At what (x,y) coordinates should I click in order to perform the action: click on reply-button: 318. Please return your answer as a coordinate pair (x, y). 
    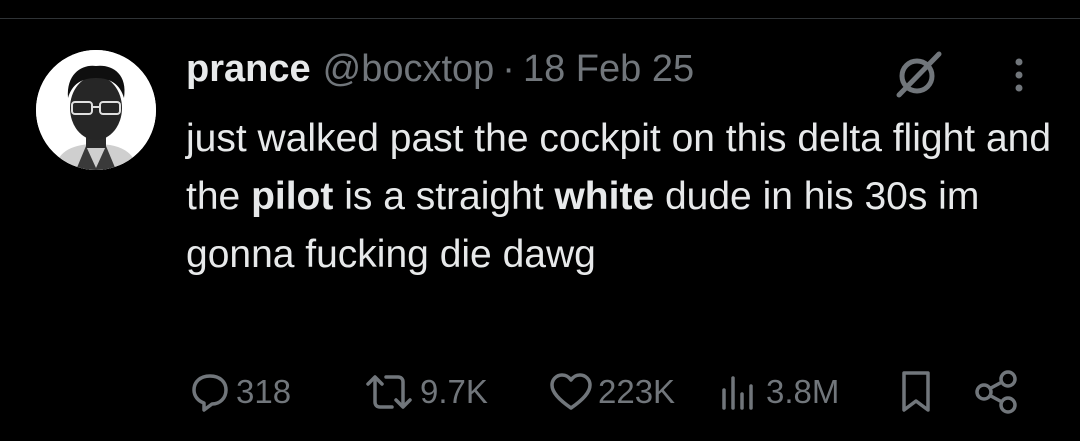
    Looking at the image, I should click on (239, 392).